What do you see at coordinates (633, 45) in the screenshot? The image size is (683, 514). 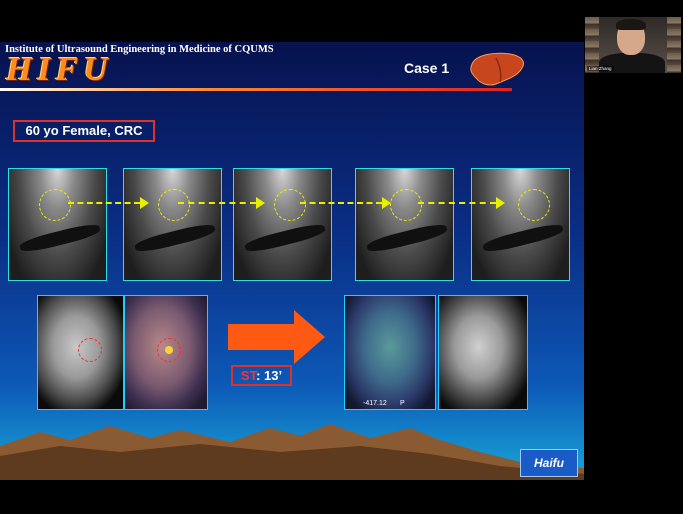 I see `participant-video-tile: Lian Zhang` at bounding box center [633, 45].